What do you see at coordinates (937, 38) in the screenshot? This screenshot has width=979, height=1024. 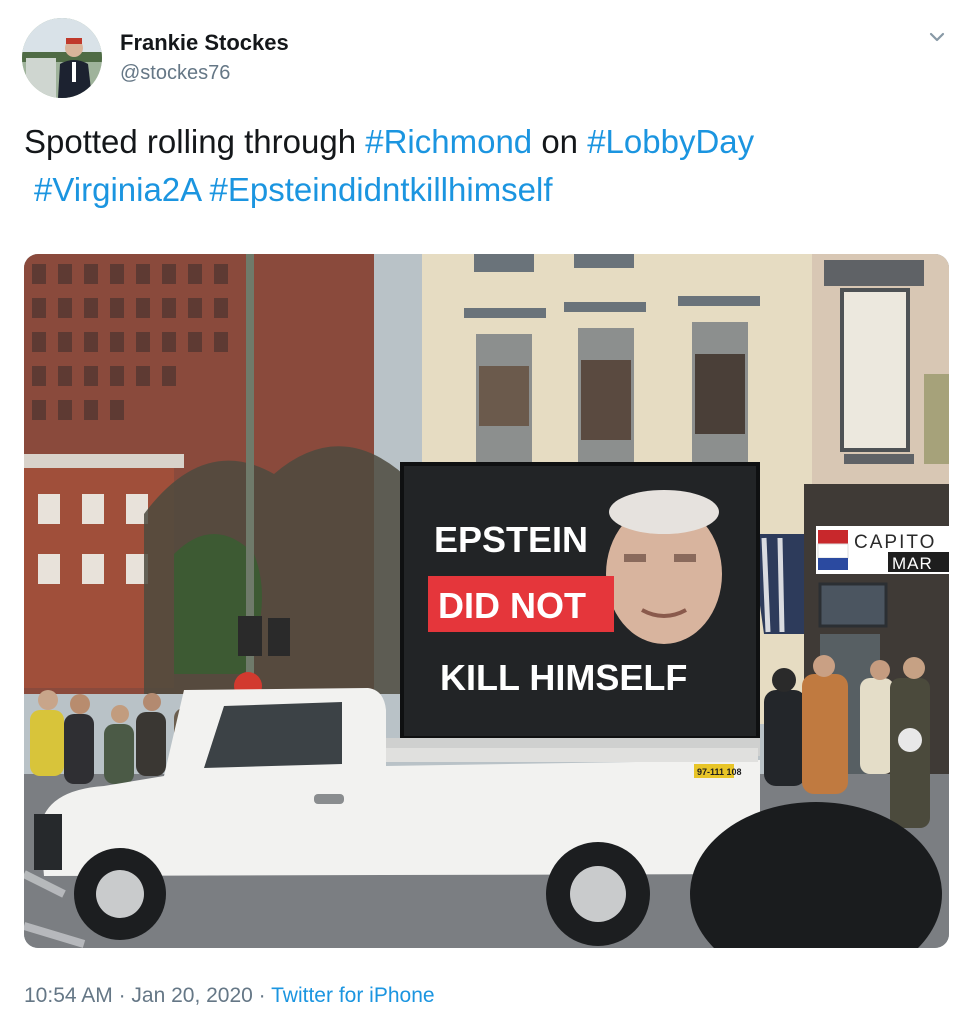 I see `chevron-down-icon` at bounding box center [937, 38].